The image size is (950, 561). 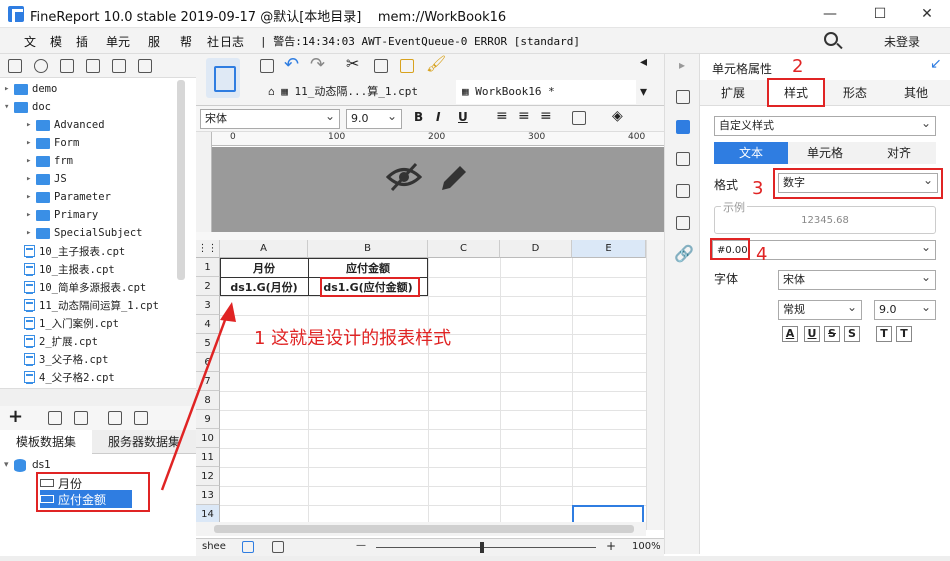 I want to click on tree-folder: ▾ doc, so click(x=27, y=107).